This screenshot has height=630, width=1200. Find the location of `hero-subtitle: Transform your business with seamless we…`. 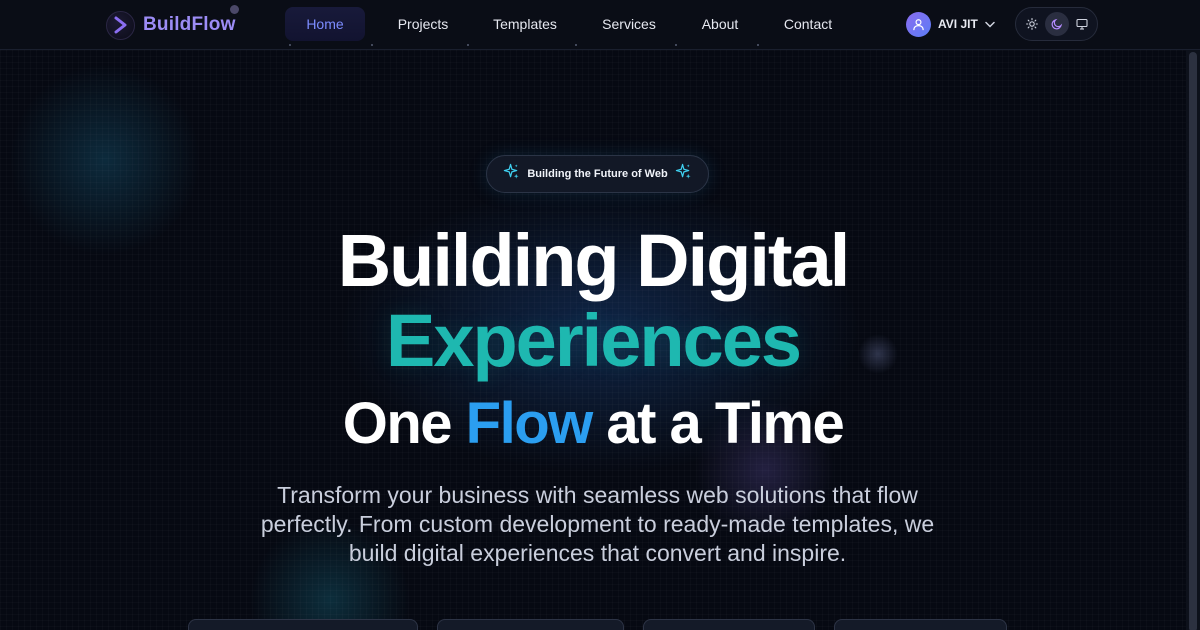

hero-subtitle: Transform your business with seamless we… is located at coordinates (597, 524).